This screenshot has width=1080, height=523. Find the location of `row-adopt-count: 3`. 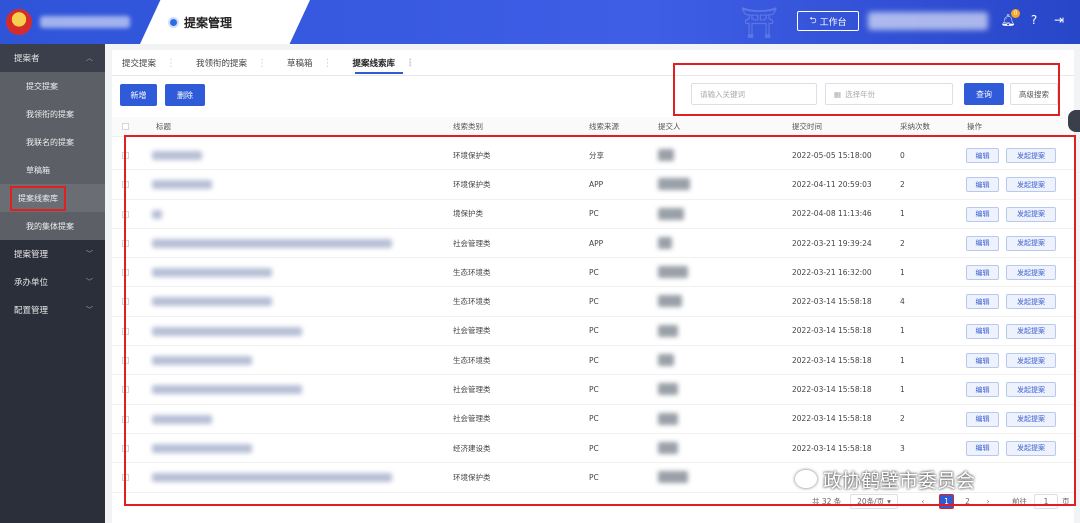

row-adopt-count: 3 is located at coordinates (902, 448).